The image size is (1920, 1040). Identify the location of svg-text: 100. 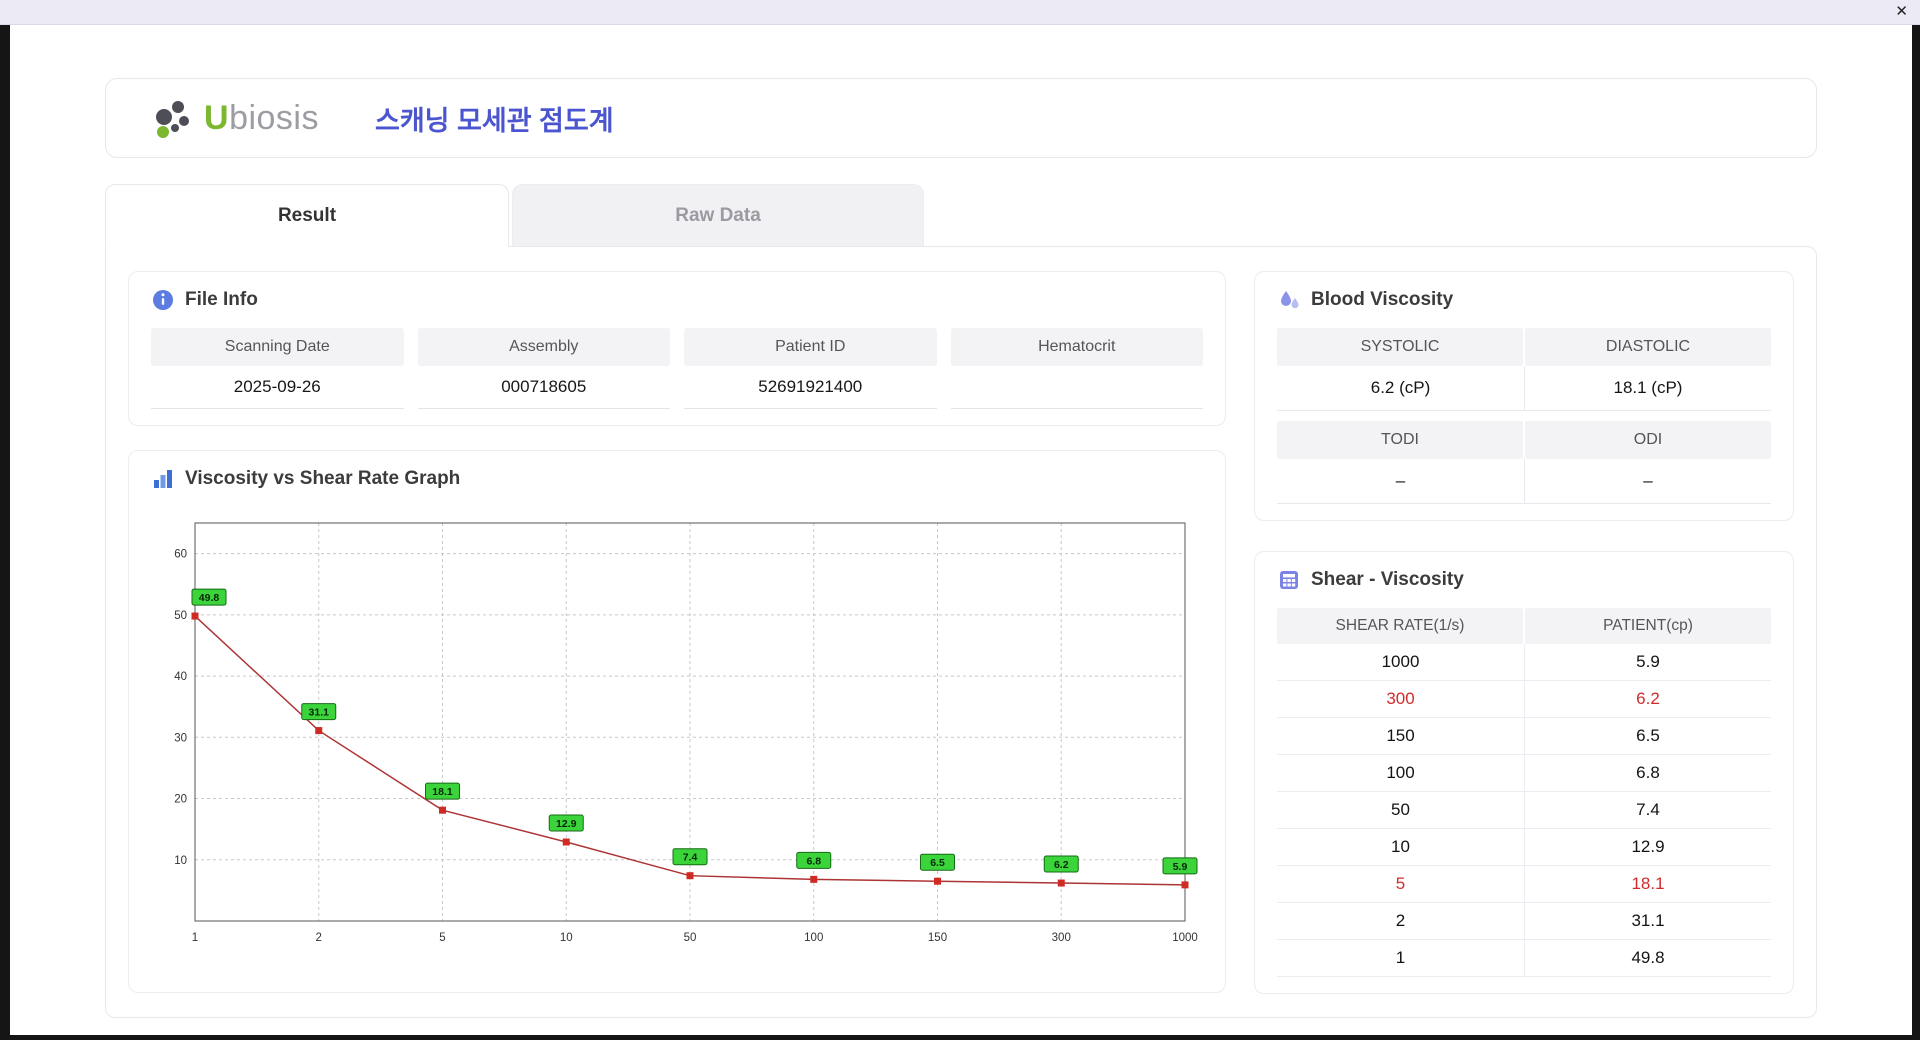
(813, 938).